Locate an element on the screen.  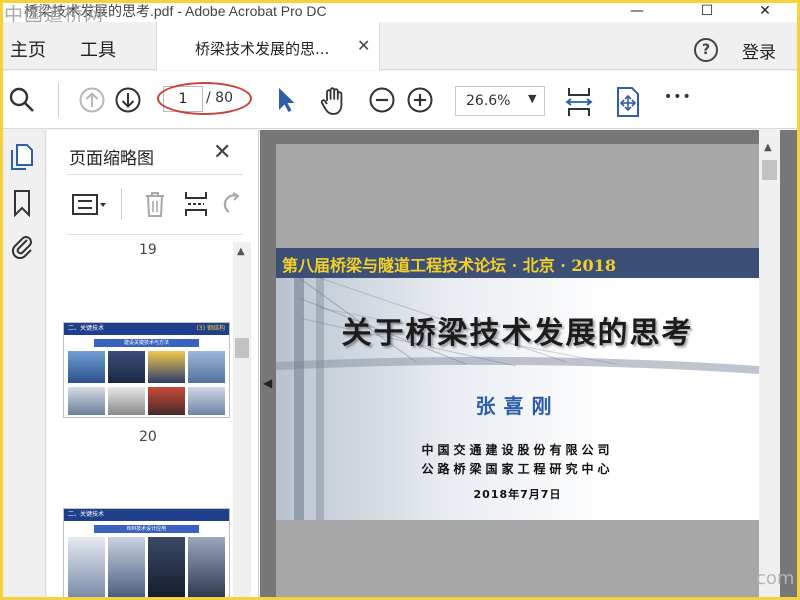
panel-toolbar is located at coordinates (157, 206).